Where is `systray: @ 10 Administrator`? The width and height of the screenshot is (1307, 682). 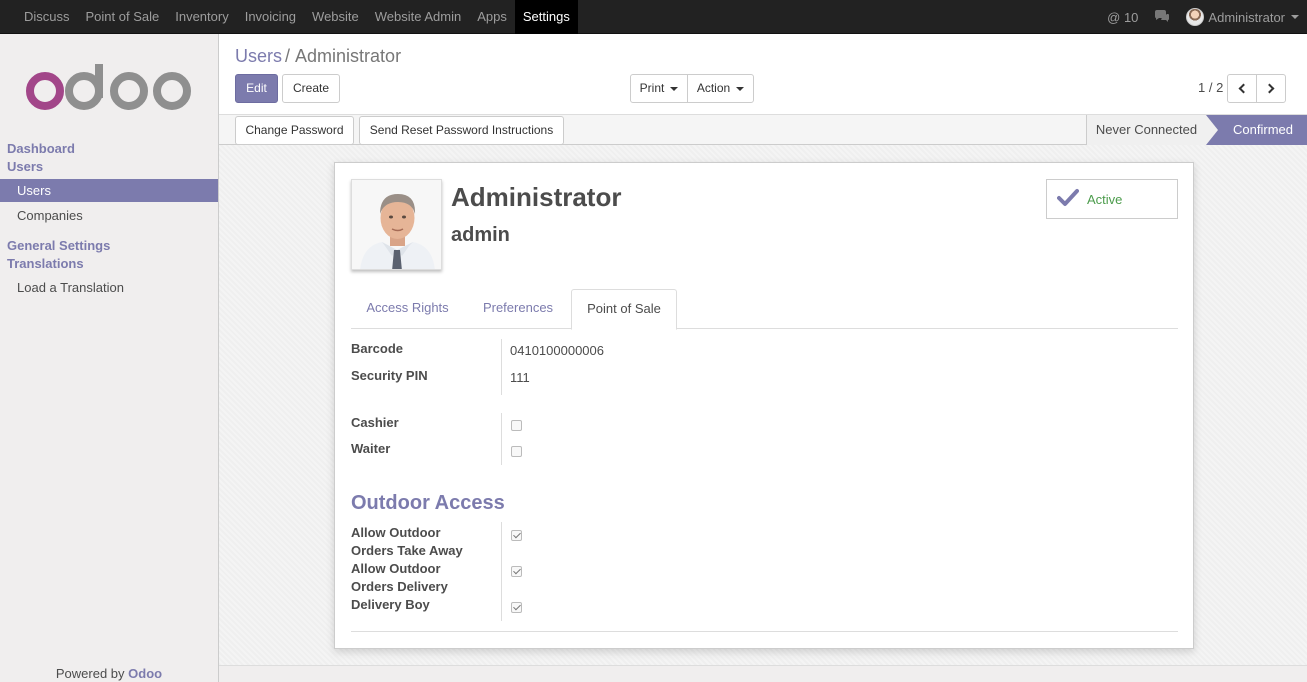
systray: @ 10 Administrator is located at coordinates (1203, 17).